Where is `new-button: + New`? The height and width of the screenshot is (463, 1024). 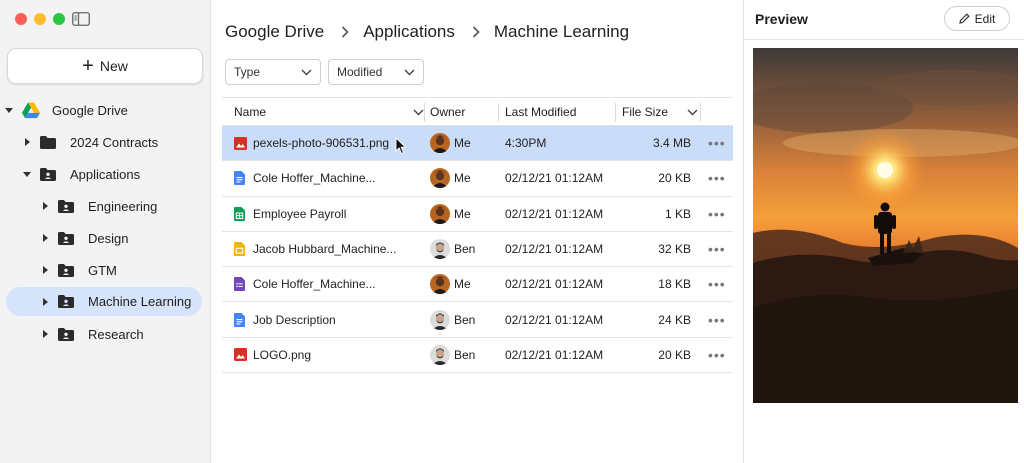 new-button: + New is located at coordinates (105, 66).